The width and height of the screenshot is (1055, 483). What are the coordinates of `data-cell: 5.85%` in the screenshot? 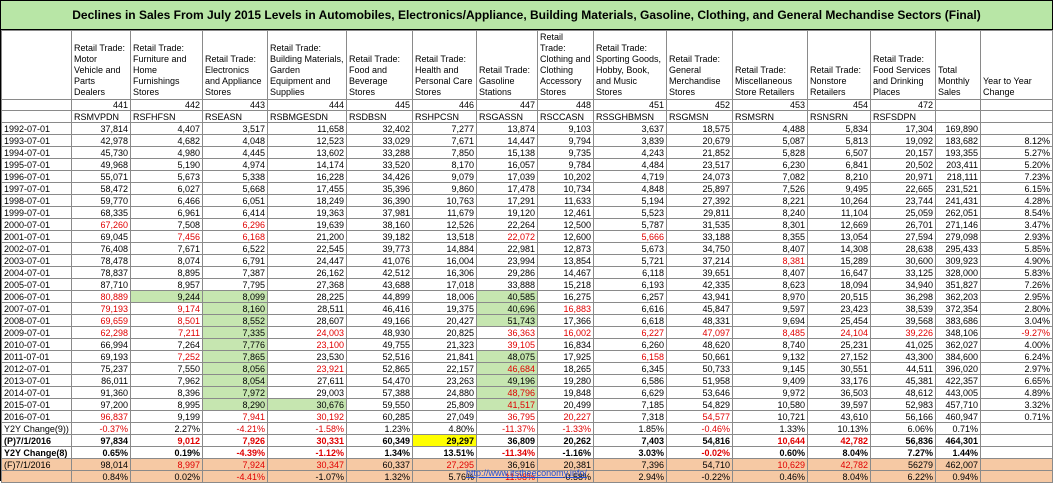 It's located at (1016, 248).